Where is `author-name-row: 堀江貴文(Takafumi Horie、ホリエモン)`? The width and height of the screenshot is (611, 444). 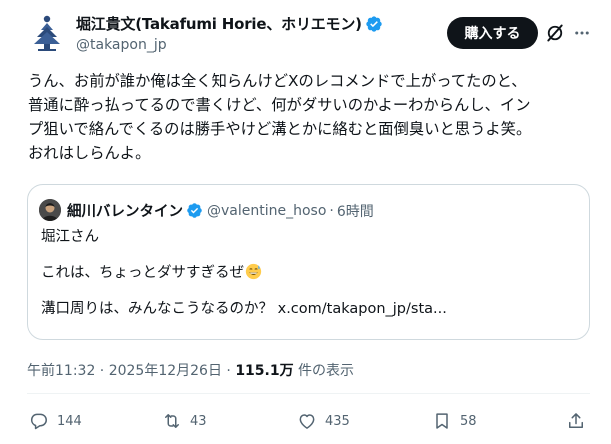
author-name-row: 堀江貴文(Takafumi Horie、ホリエモン) is located at coordinates (229, 23).